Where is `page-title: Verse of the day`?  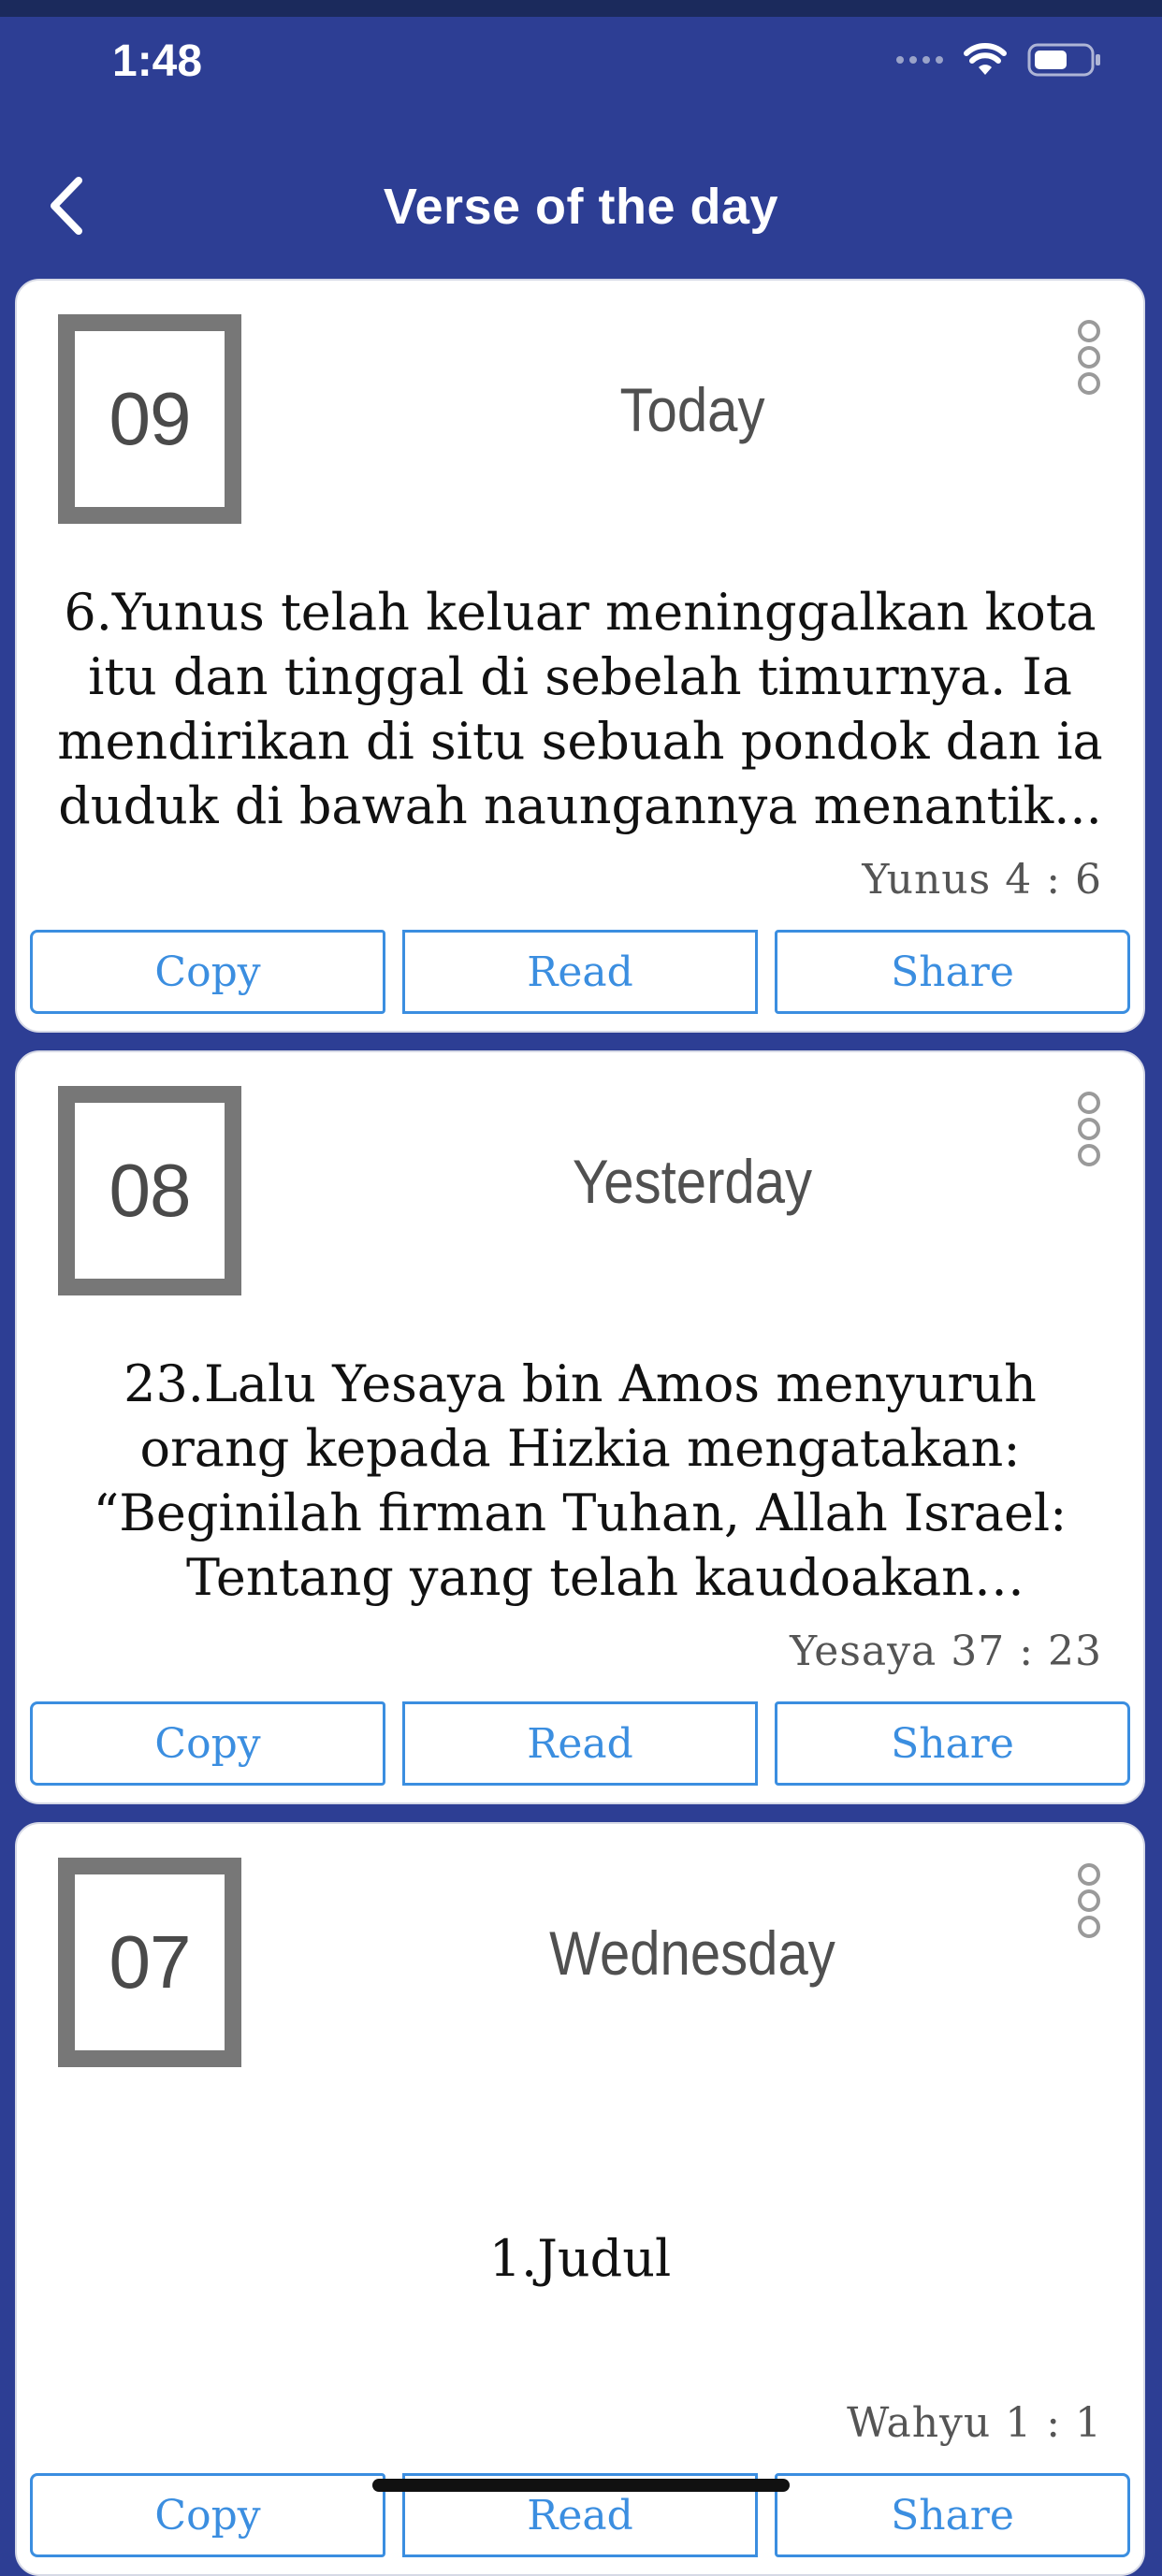 page-title: Verse of the day is located at coordinates (581, 207).